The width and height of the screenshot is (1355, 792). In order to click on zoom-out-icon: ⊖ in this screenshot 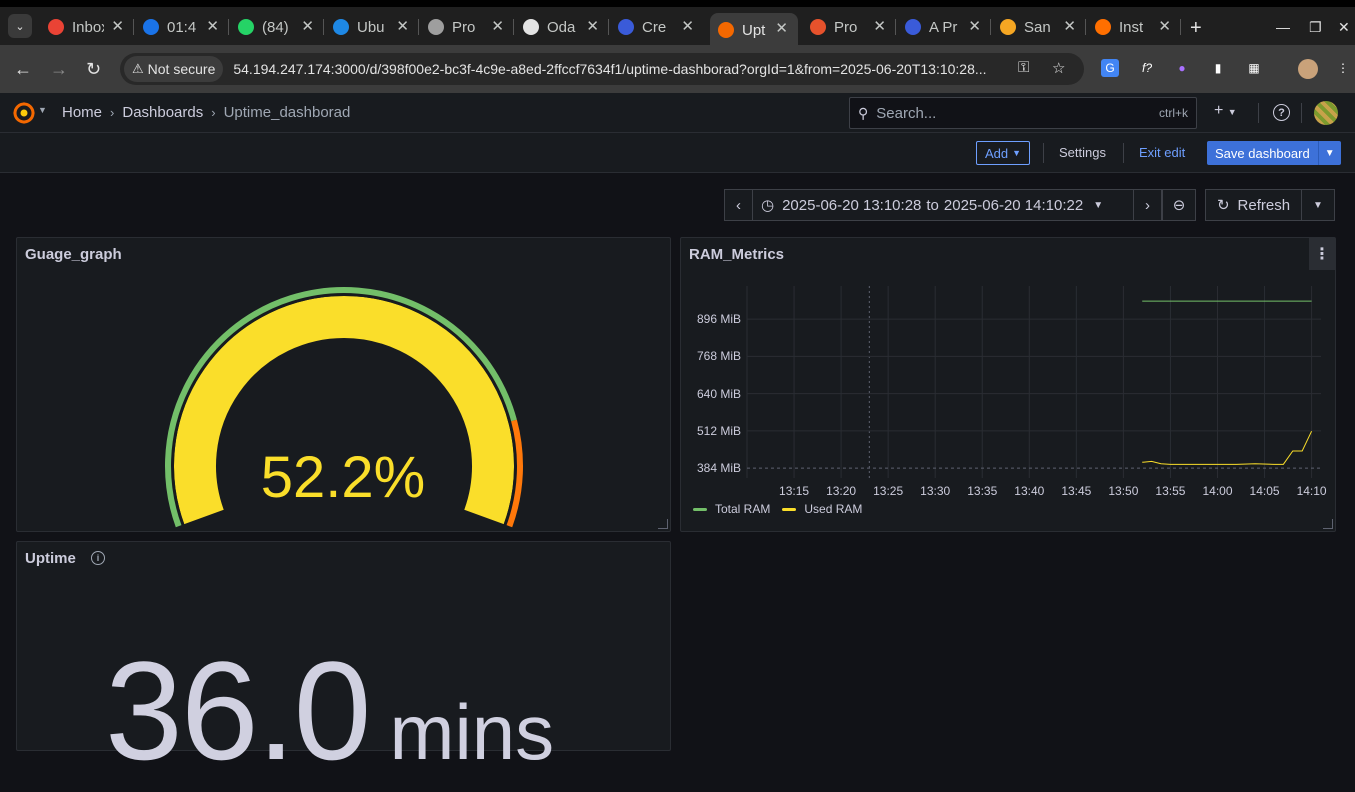, I will do `click(1179, 205)`.